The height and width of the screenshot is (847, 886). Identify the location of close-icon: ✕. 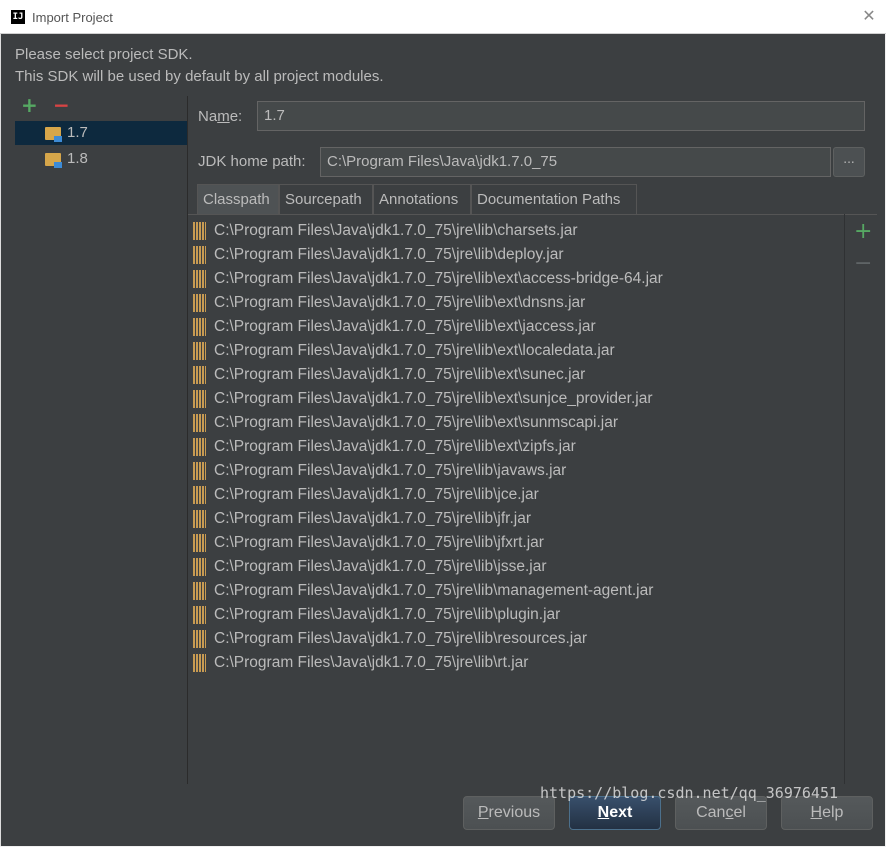
(869, 16).